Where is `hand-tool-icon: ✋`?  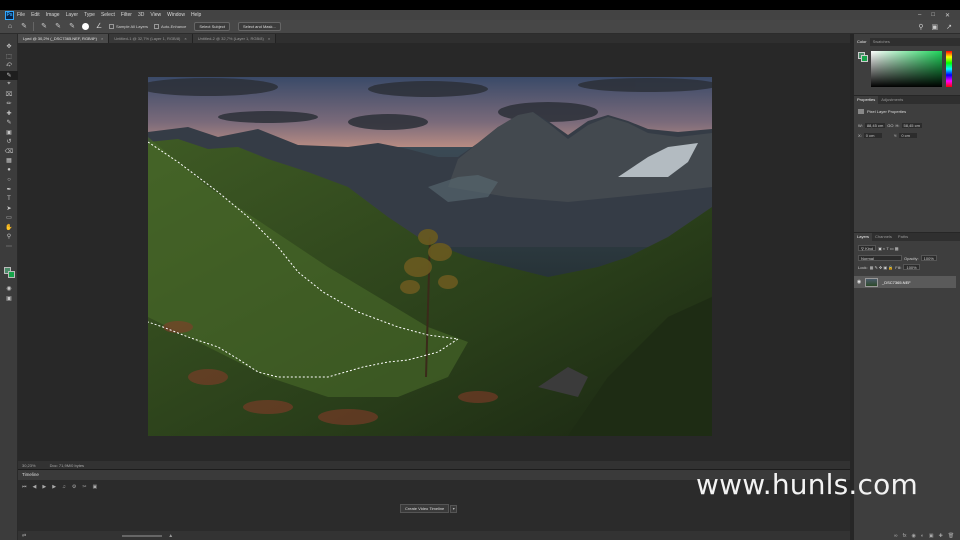
hand-tool-icon: ✋ is located at coordinates (9, 228).